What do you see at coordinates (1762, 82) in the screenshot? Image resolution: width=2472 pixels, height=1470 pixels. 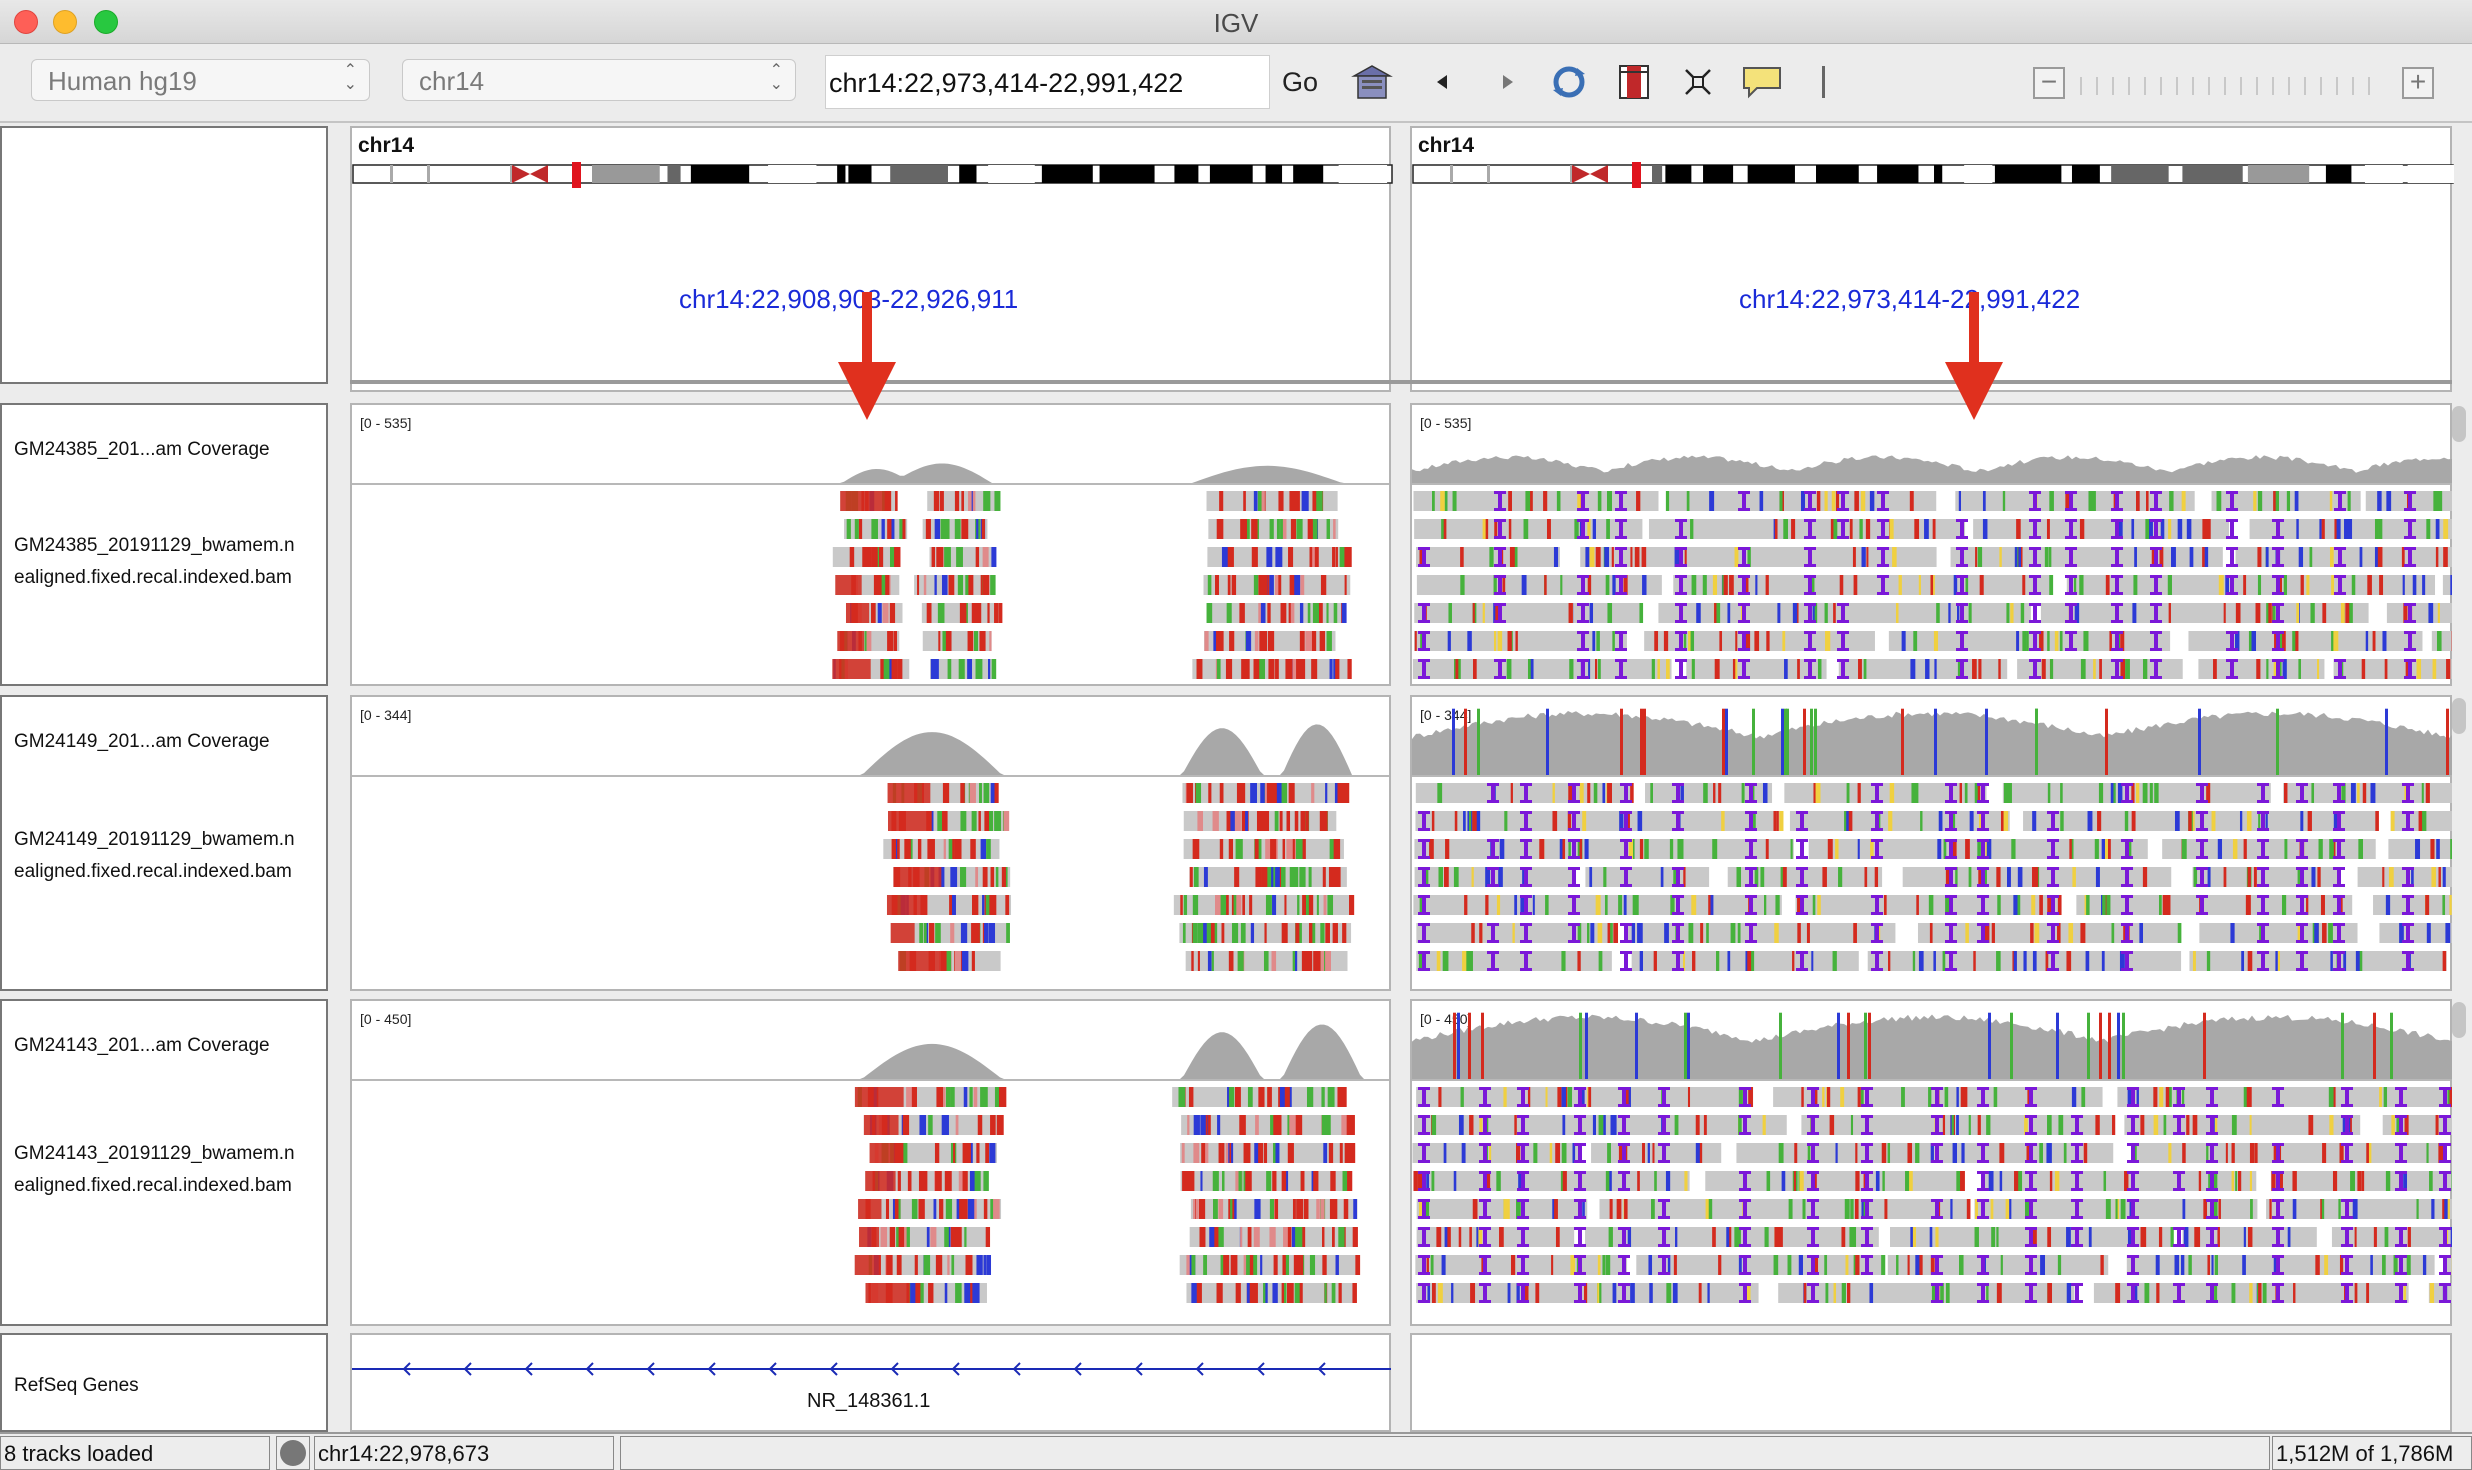 I see `popup-info-icon` at bounding box center [1762, 82].